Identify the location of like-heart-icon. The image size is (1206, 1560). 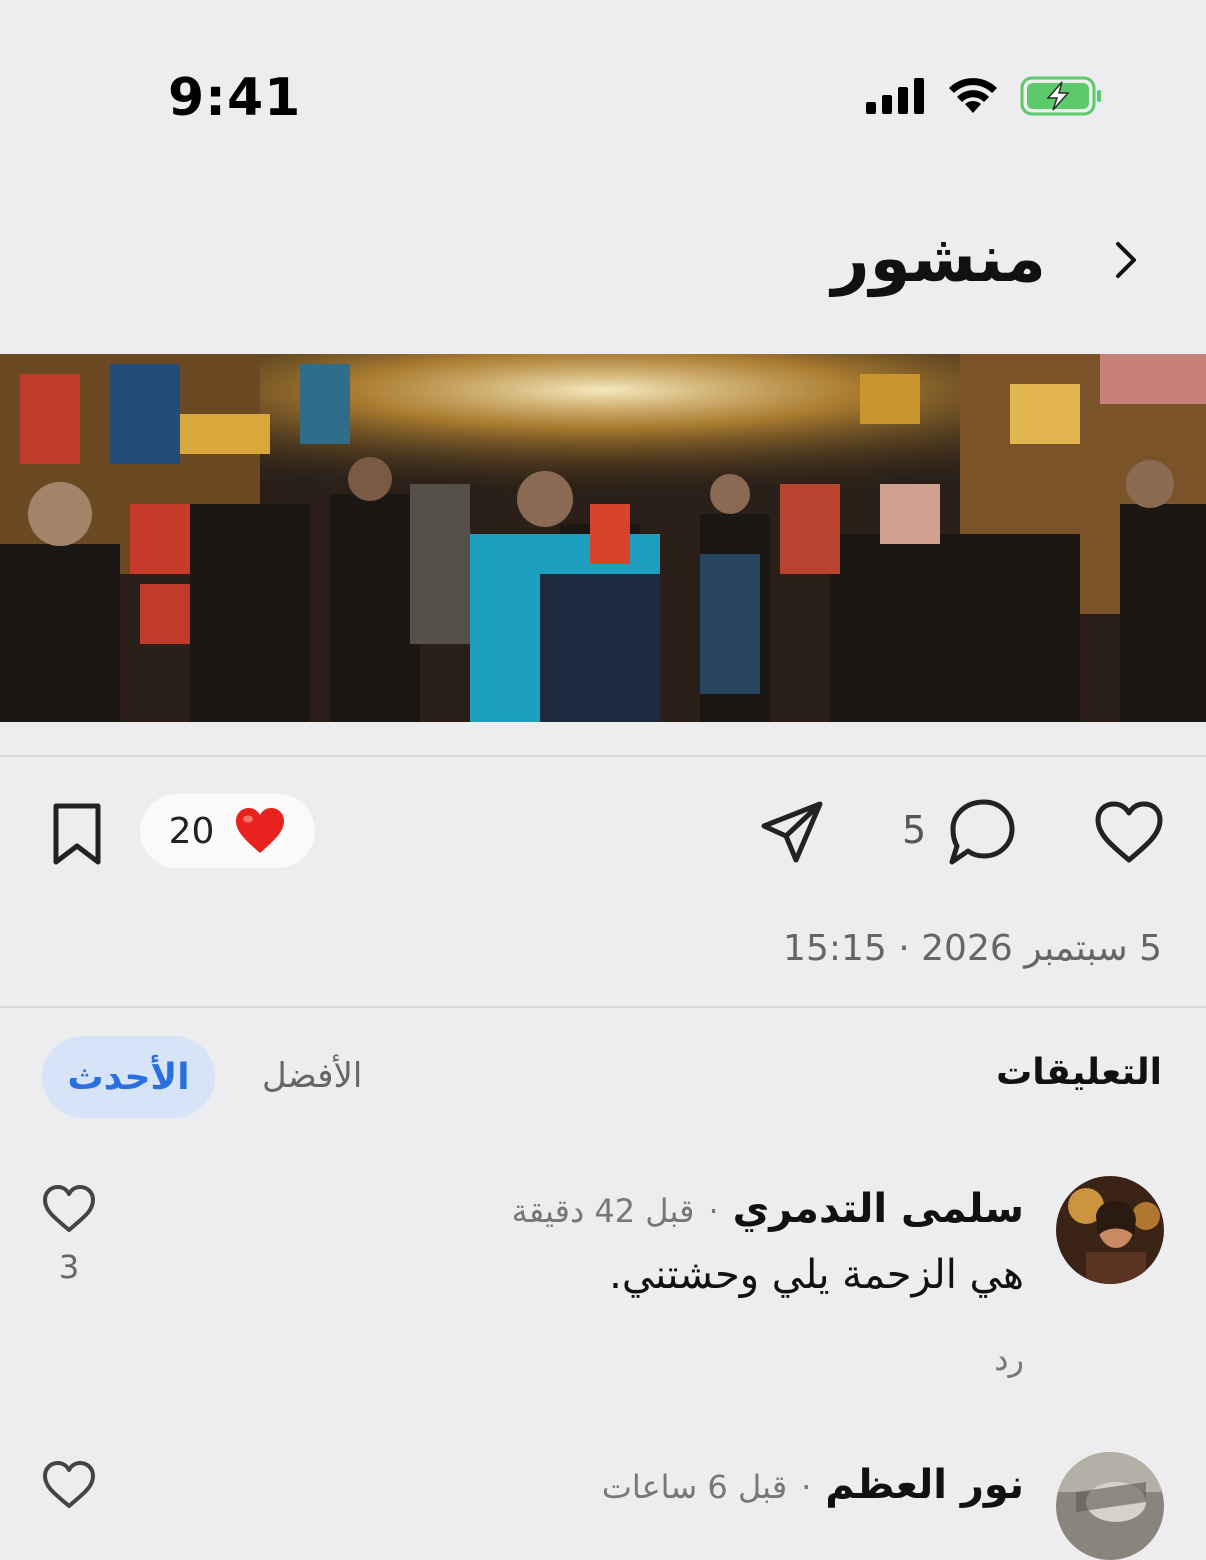
(1129, 833).